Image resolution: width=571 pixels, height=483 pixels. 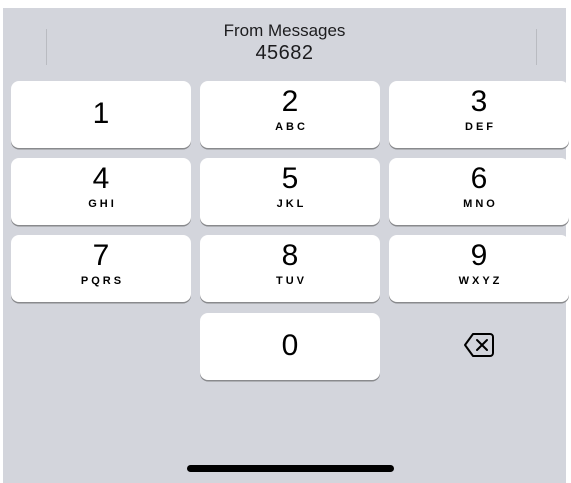 What do you see at coordinates (480, 281) in the screenshot?
I see `key-letters: WXYZ` at bounding box center [480, 281].